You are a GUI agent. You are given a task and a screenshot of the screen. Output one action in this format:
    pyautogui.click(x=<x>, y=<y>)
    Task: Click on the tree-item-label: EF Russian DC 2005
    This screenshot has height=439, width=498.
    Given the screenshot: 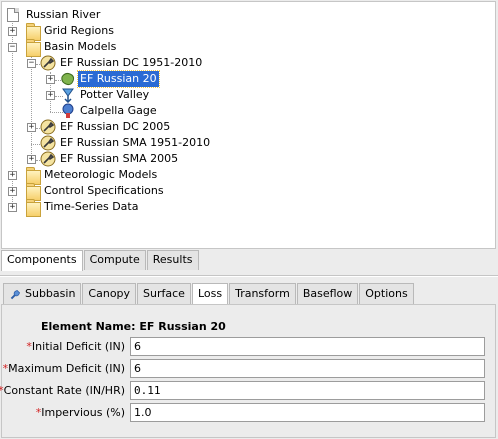 What is the action you would take?
    pyautogui.click(x=115, y=126)
    